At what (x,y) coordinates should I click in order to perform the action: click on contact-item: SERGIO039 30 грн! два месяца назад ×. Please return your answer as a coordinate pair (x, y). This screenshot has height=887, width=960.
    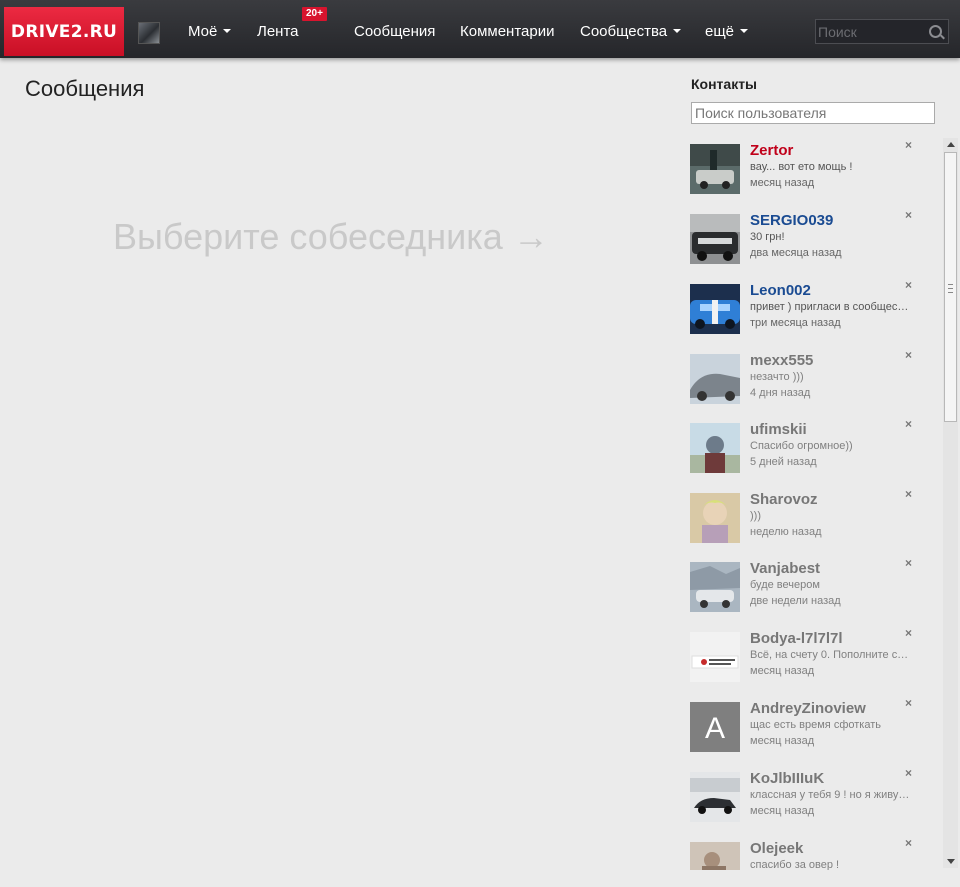
    Looking at the image, I should click on (803, 240).